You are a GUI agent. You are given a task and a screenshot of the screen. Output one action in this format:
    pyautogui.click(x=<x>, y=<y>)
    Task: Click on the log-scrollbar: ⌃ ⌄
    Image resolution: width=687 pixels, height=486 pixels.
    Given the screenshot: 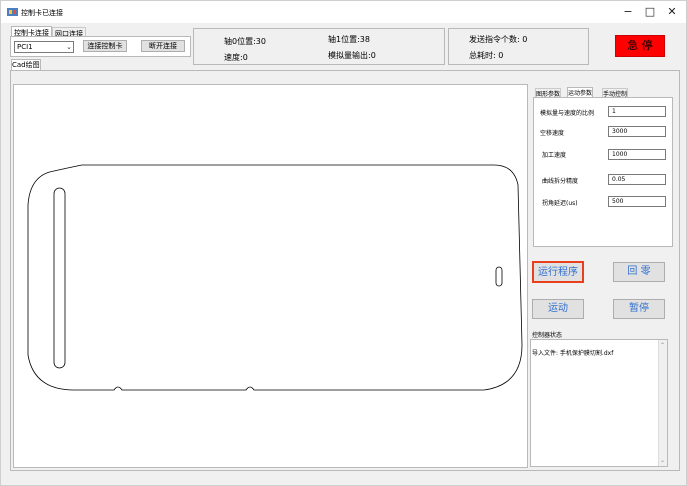 What is the action you would take?
    pyautogui.click(x=662, y=403)
    